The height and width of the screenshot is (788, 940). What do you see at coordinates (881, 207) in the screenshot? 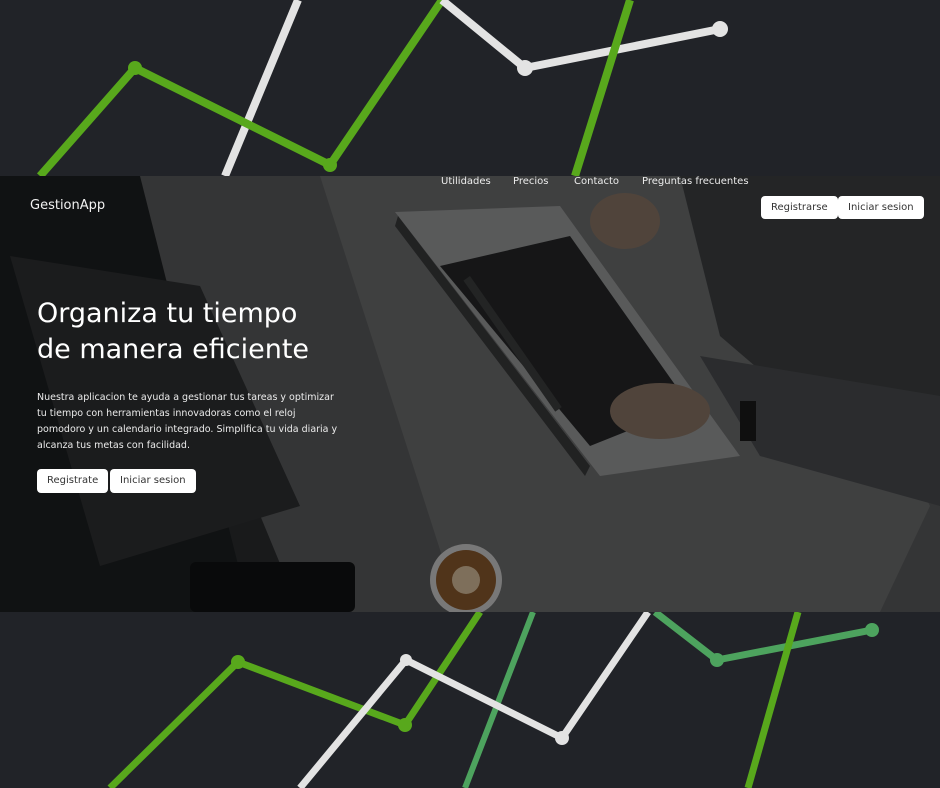
I see `login-button: Iniciar sesion` at bounding box center [881, 207].